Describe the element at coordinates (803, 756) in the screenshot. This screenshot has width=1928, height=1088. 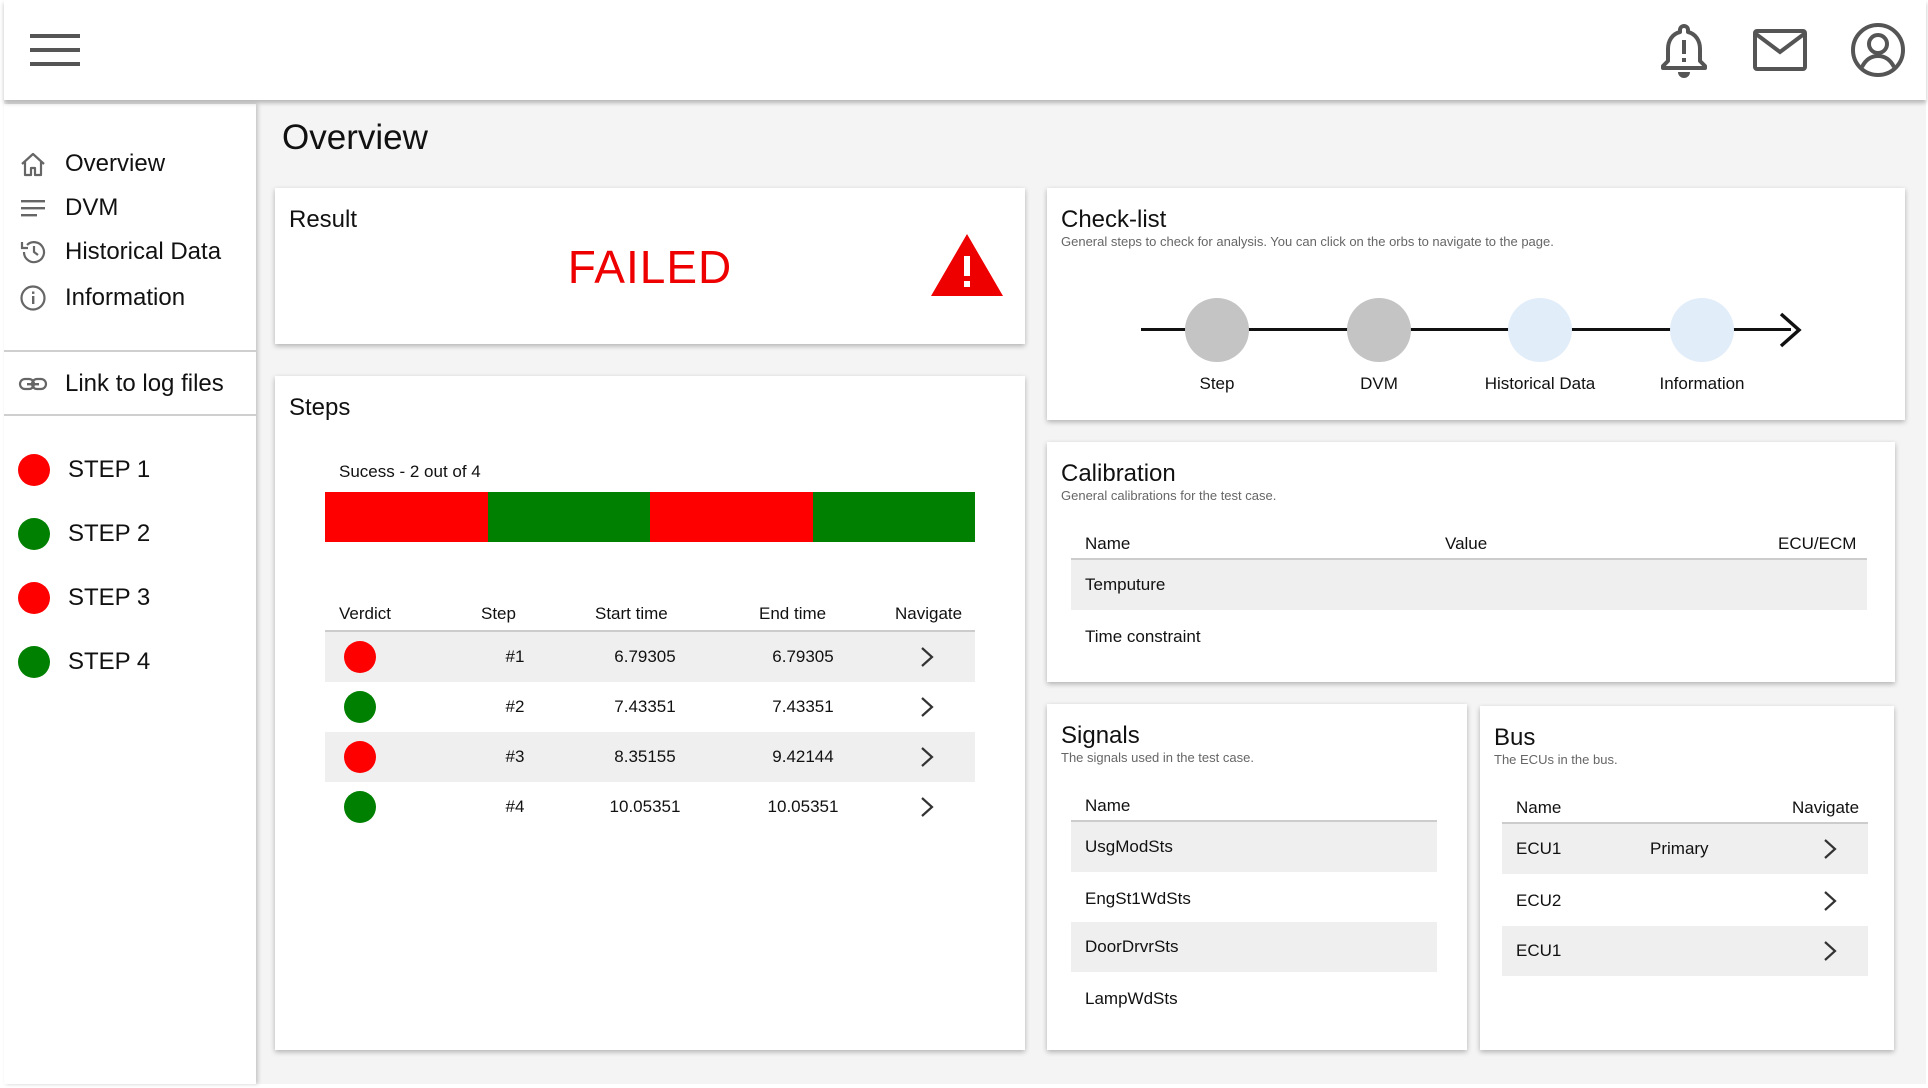
I see `end-time: 9.42144` at that location.